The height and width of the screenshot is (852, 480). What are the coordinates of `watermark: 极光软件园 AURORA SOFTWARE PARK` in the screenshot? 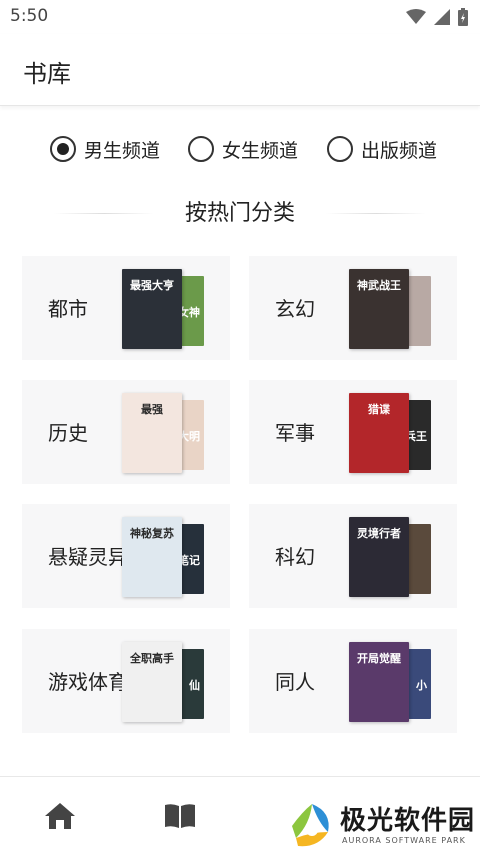 It's located at (384, 826).